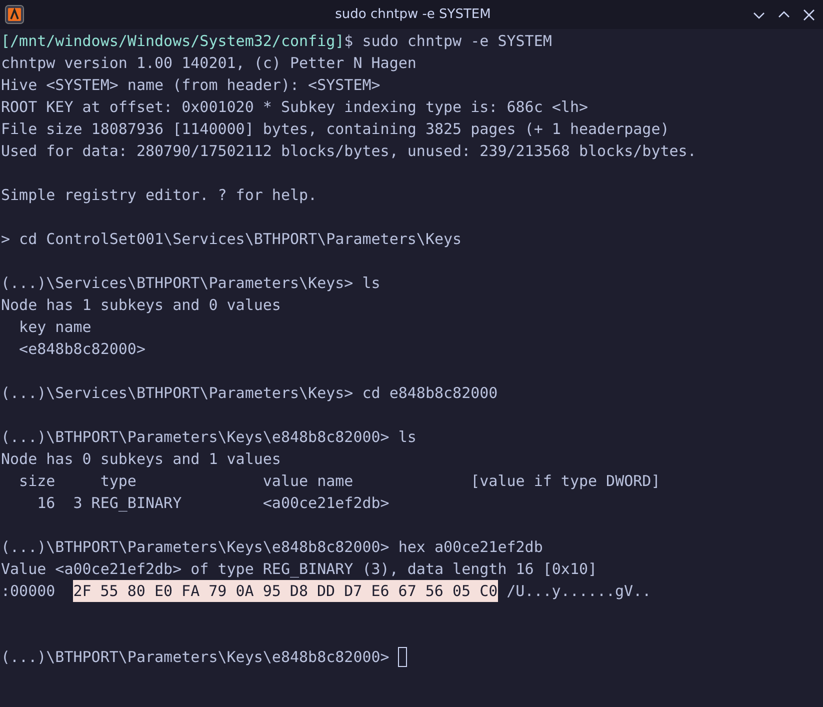  Describe the element at coordinates (579, 591) in the screenshot. I see `hex-ascii: /U...y......gV..` at that location.